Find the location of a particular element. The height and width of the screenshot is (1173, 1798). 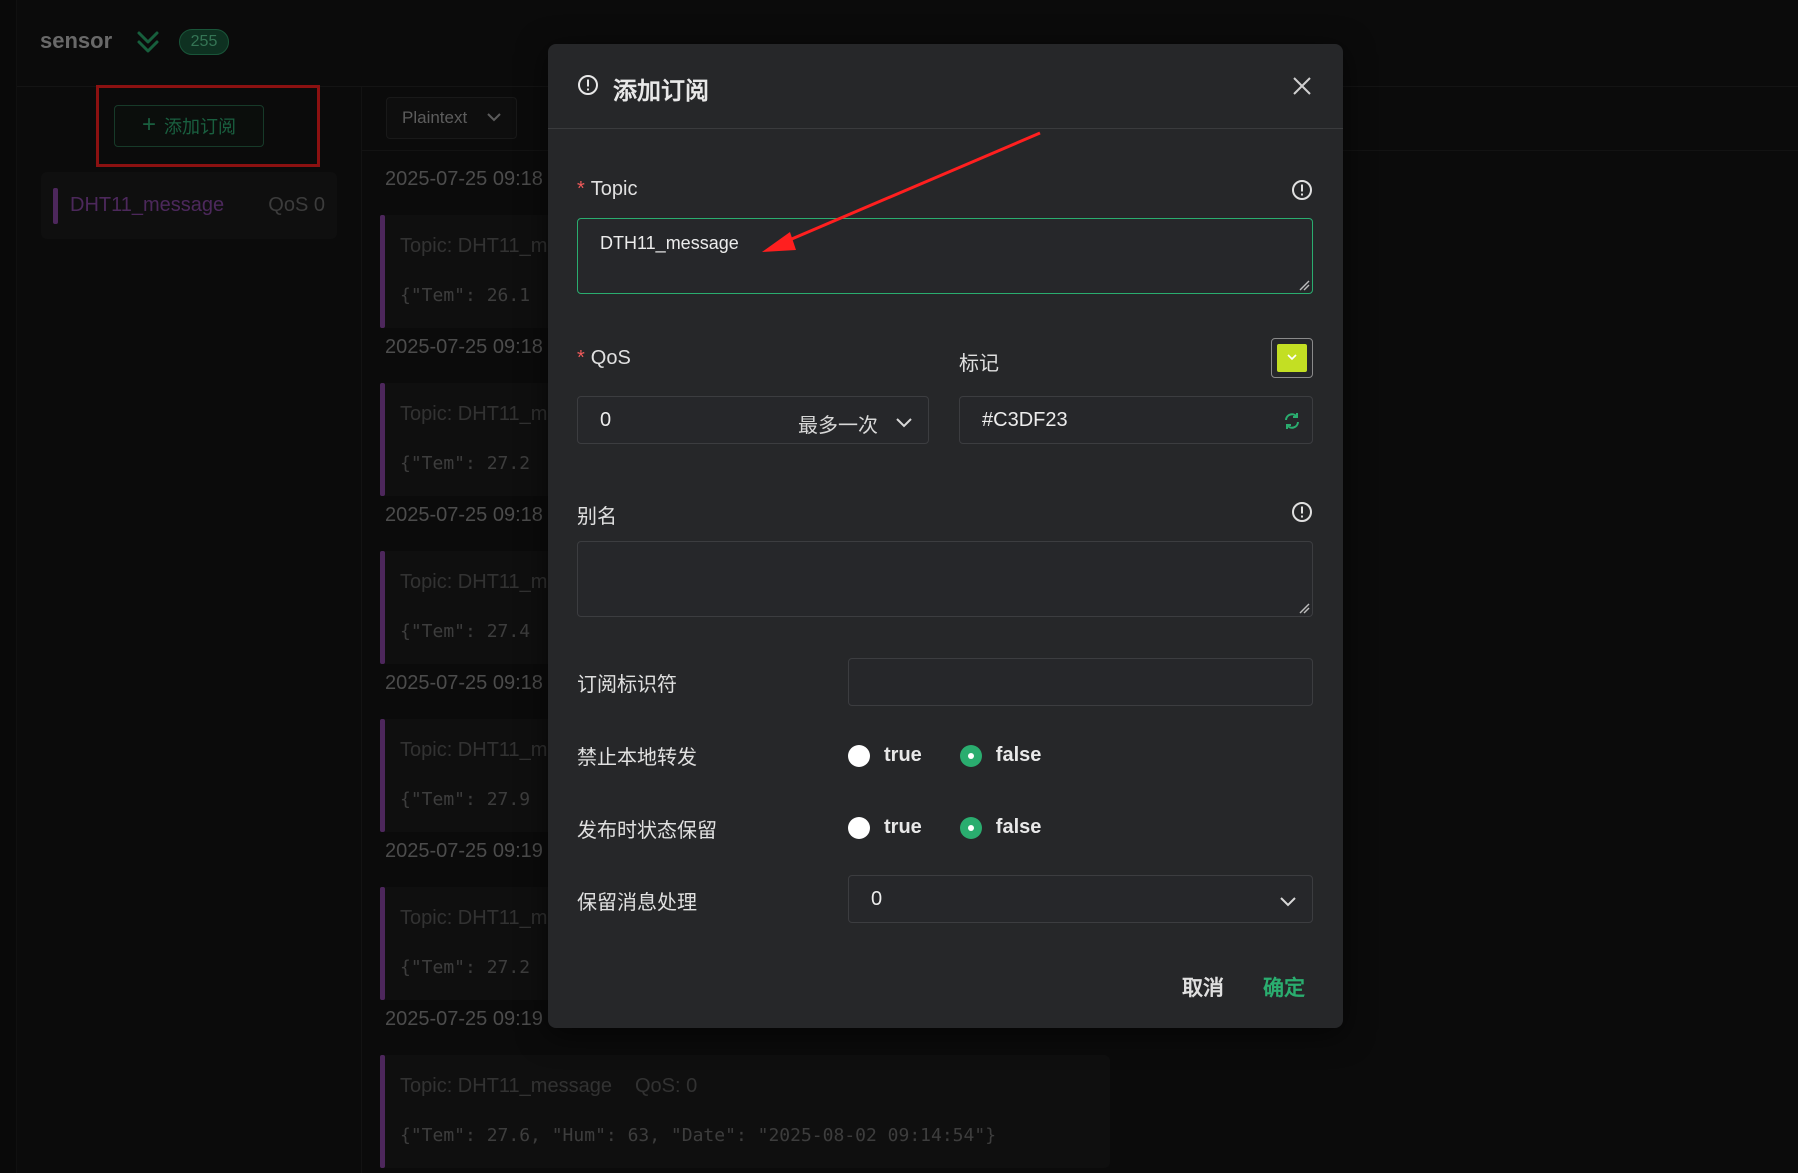

close-icon is located at coordinates (1302, 86).